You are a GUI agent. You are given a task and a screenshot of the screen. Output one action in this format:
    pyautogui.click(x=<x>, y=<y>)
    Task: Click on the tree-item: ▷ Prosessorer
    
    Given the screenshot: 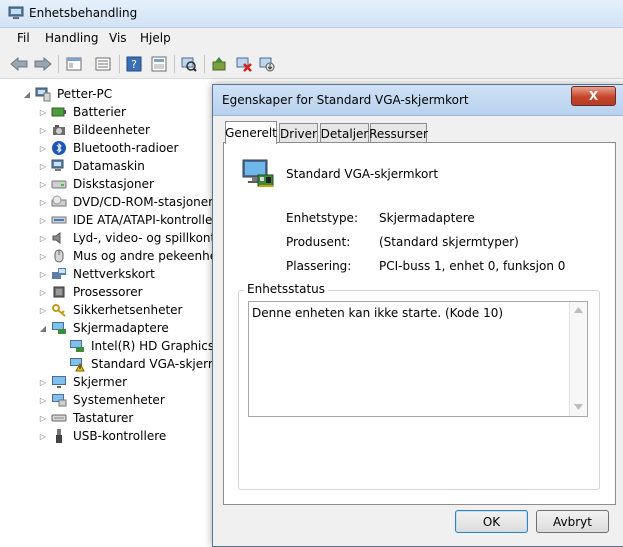 What is the action you would take?
    pyautogui.click(x=91, y=292)
    